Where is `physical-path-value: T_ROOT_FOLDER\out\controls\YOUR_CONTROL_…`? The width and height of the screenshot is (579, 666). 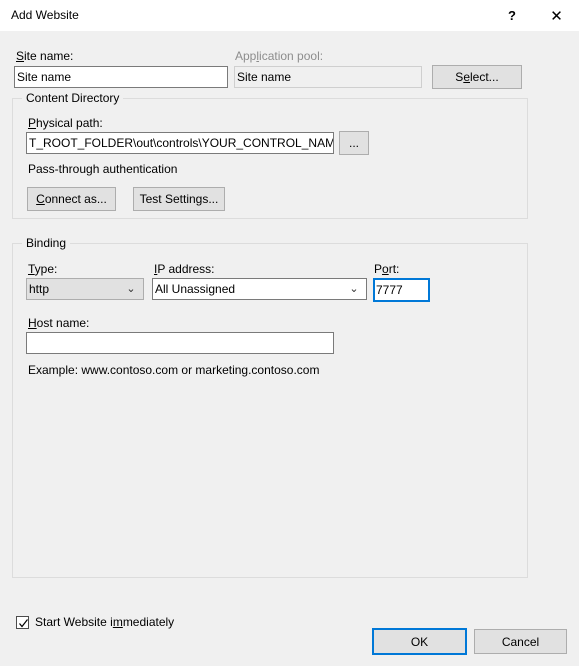
physical-path-value: T_ROOT_FOLDER\out\controls\YOUR_CONTROL_… is located at coordinates (181, 143).